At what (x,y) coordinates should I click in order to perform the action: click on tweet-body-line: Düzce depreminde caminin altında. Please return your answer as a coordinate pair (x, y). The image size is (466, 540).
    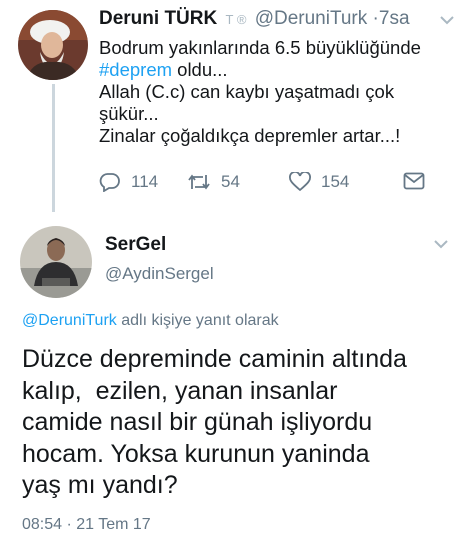
    Looking at the image, I should click on (214, 359).